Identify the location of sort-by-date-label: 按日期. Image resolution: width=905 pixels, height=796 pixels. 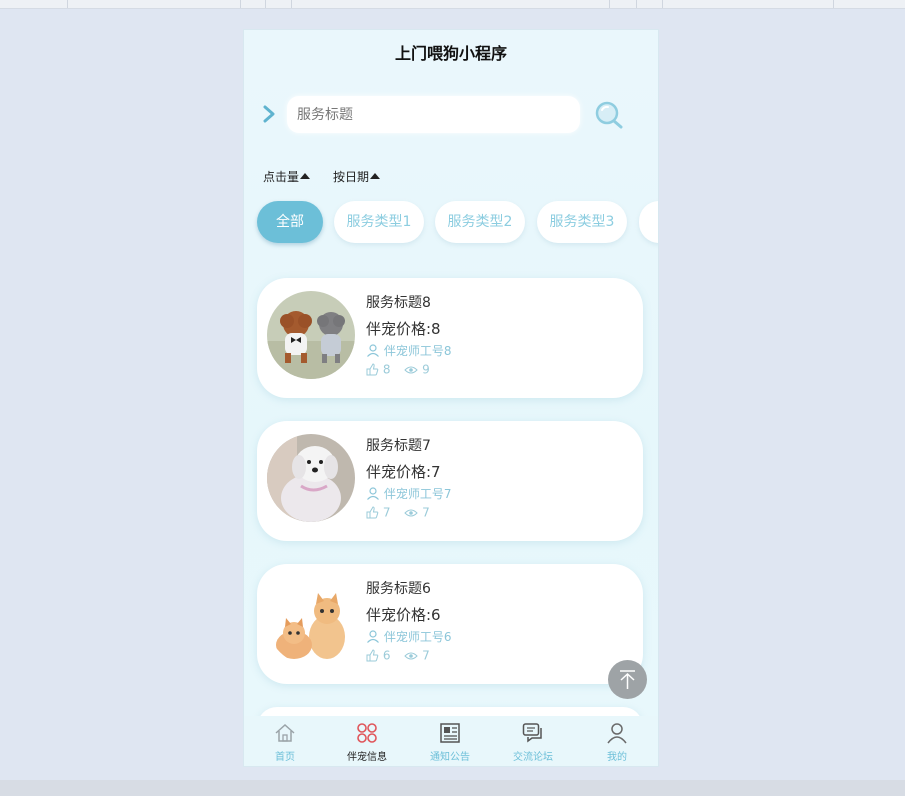
(351, 177).